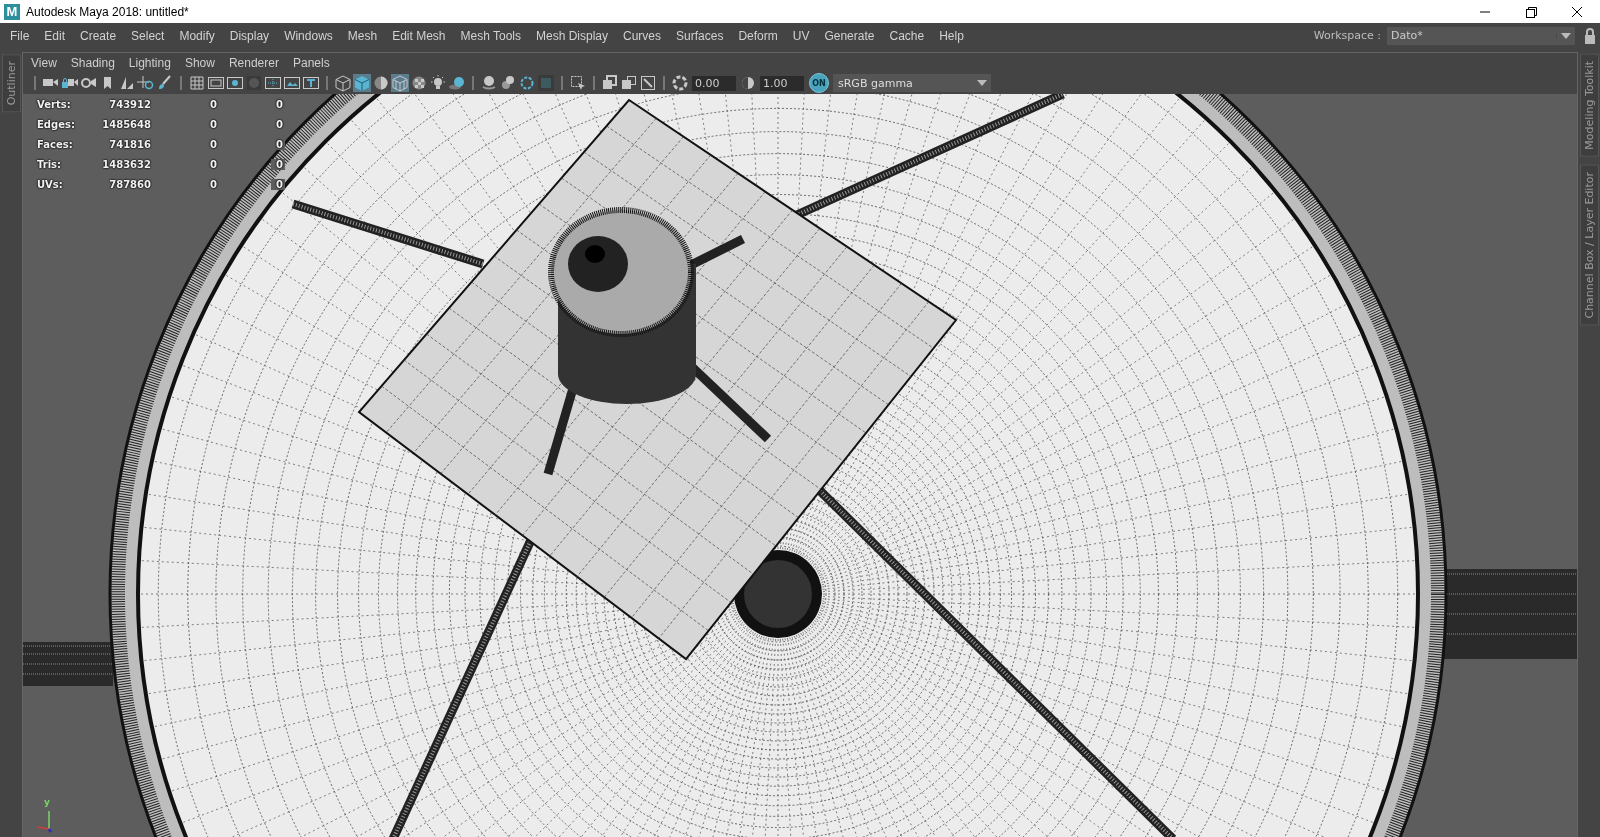  Describe the element at coordinates (216, 83) in the screenshot. I see `film-gate-icon` at that location.